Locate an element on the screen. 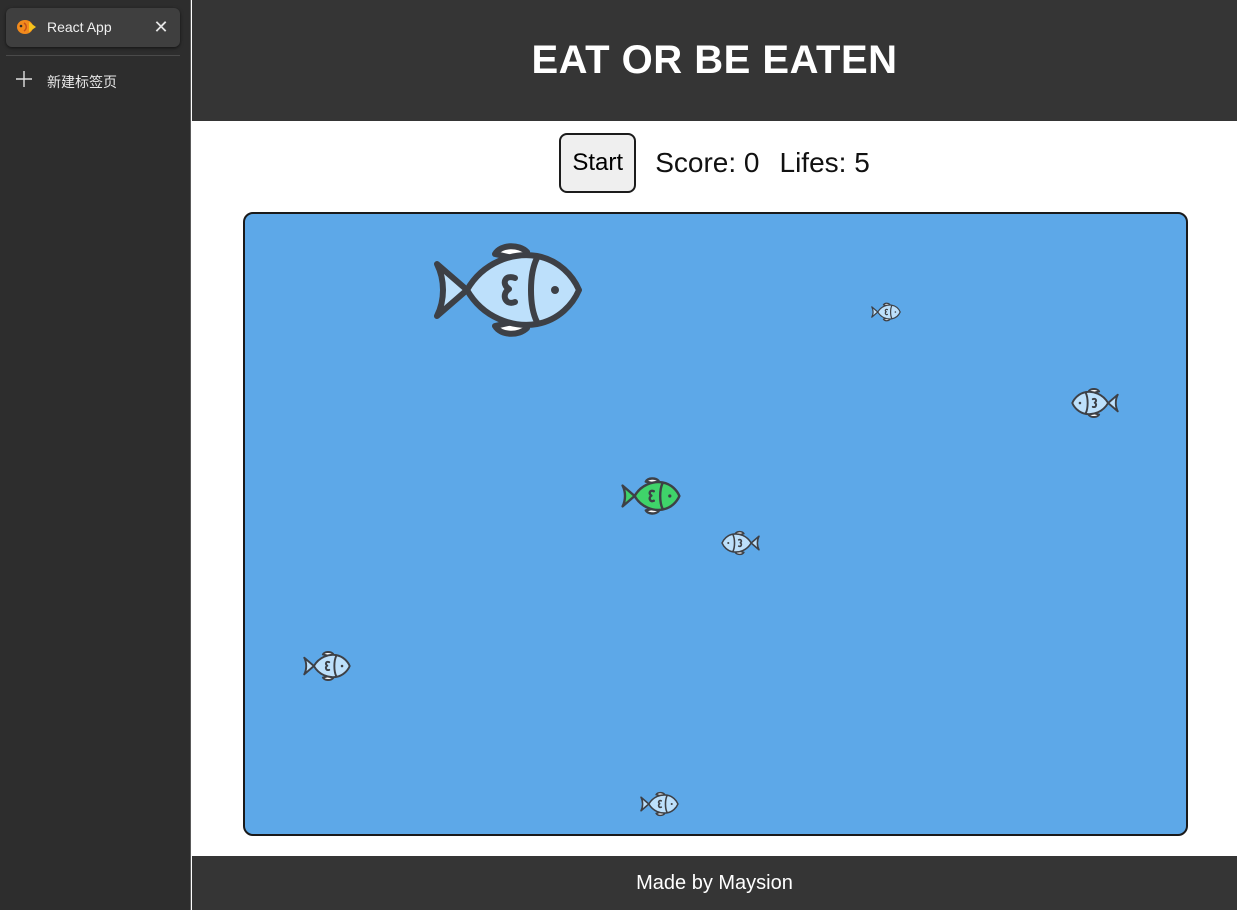 The height and width of the screenshot is (910, 1237). score-display: Score: 0 is located at coordinates (707, 162).